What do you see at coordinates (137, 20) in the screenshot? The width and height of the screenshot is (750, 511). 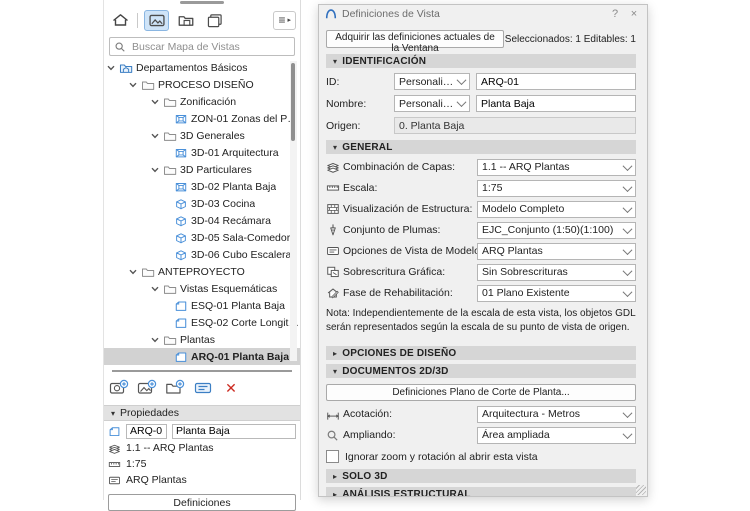 I see `toolbar-separator` at bounding box center [137, 20].